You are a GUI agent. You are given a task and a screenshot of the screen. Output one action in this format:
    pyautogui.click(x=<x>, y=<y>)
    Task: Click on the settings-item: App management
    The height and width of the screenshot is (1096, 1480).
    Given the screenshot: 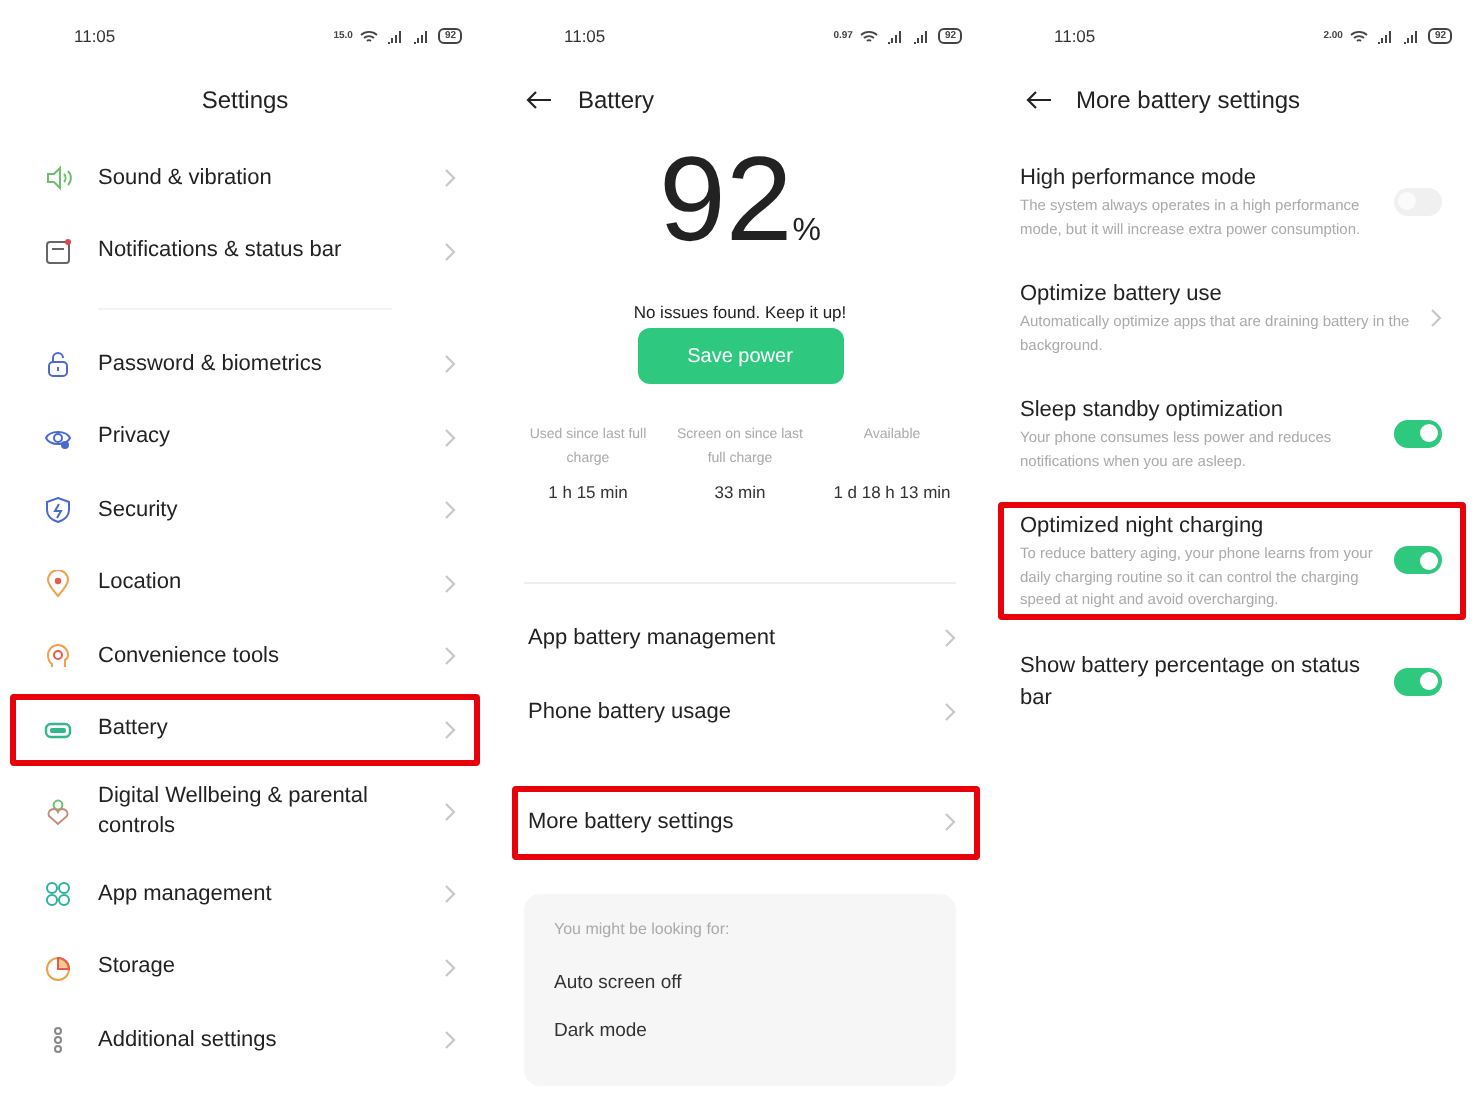 What is the action you would take?
    pyautogui.click(x=258, y=894)
    